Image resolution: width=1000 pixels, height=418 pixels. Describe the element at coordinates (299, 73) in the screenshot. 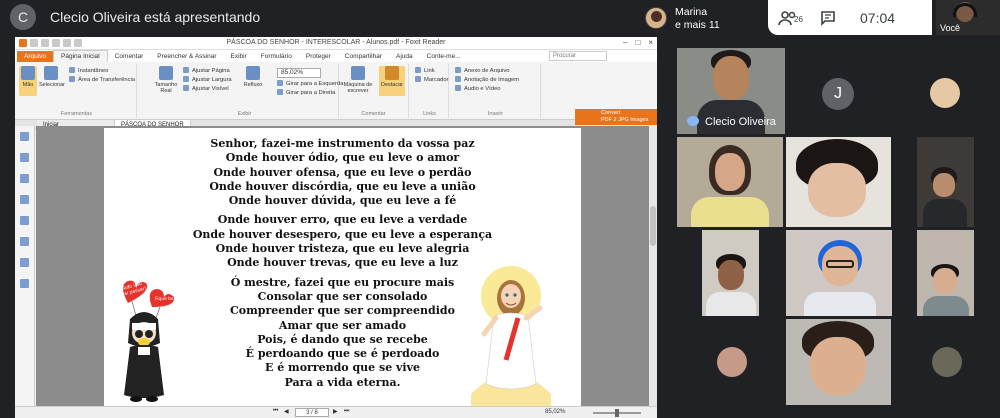

I see `zoom-input: 85,02%` at that location.